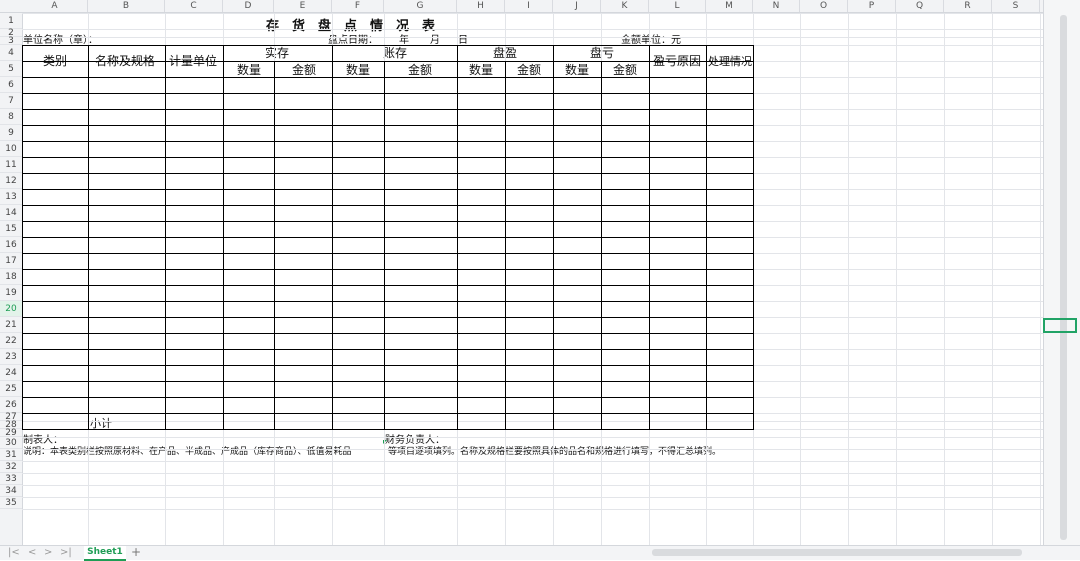 The width and height of the screenshot is (1080, 561). I want to click on column-header-i: I, so click(529, 6).